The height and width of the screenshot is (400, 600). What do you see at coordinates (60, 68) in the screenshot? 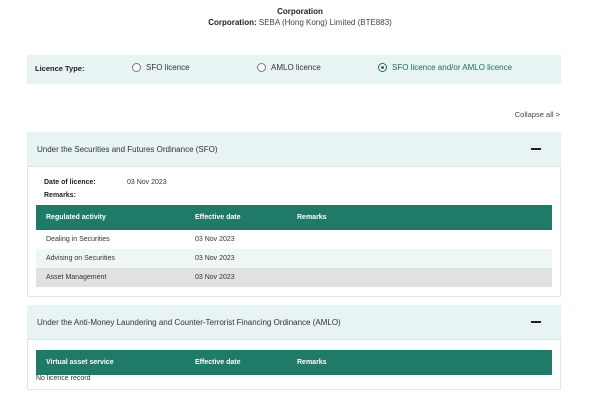
I see `licence-type-label: Licence Type:` at bounding box center [60, 68].